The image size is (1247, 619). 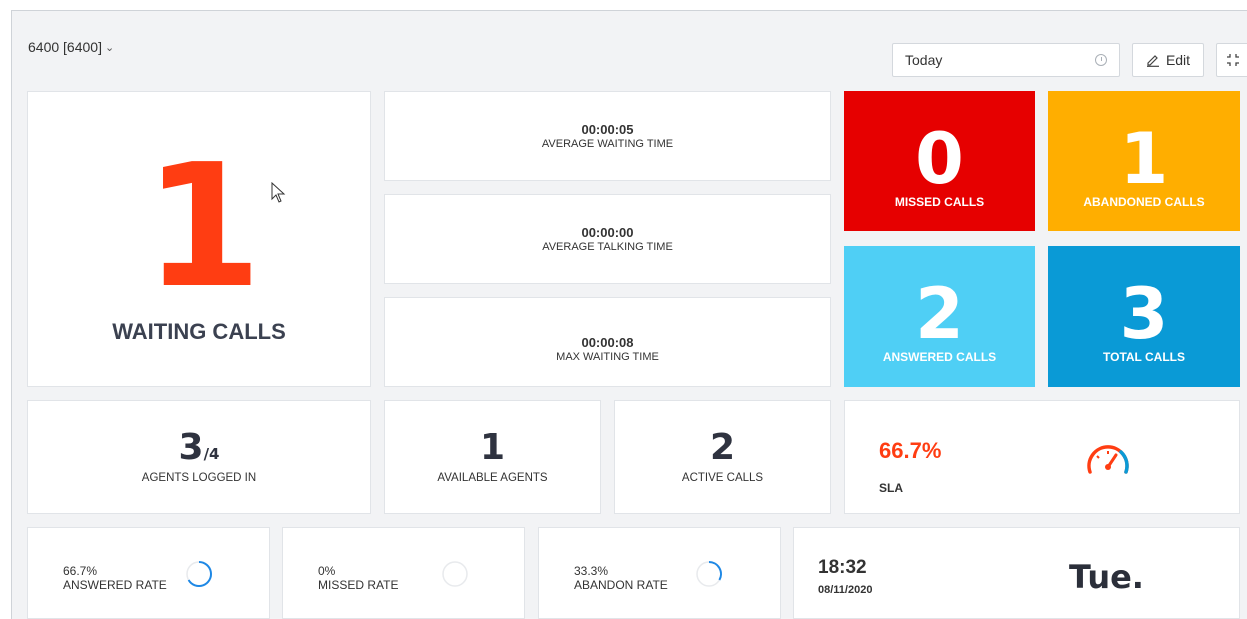 I want to click on waiting-calls-label: WAITING CALLS, so click(x=199, y=331).